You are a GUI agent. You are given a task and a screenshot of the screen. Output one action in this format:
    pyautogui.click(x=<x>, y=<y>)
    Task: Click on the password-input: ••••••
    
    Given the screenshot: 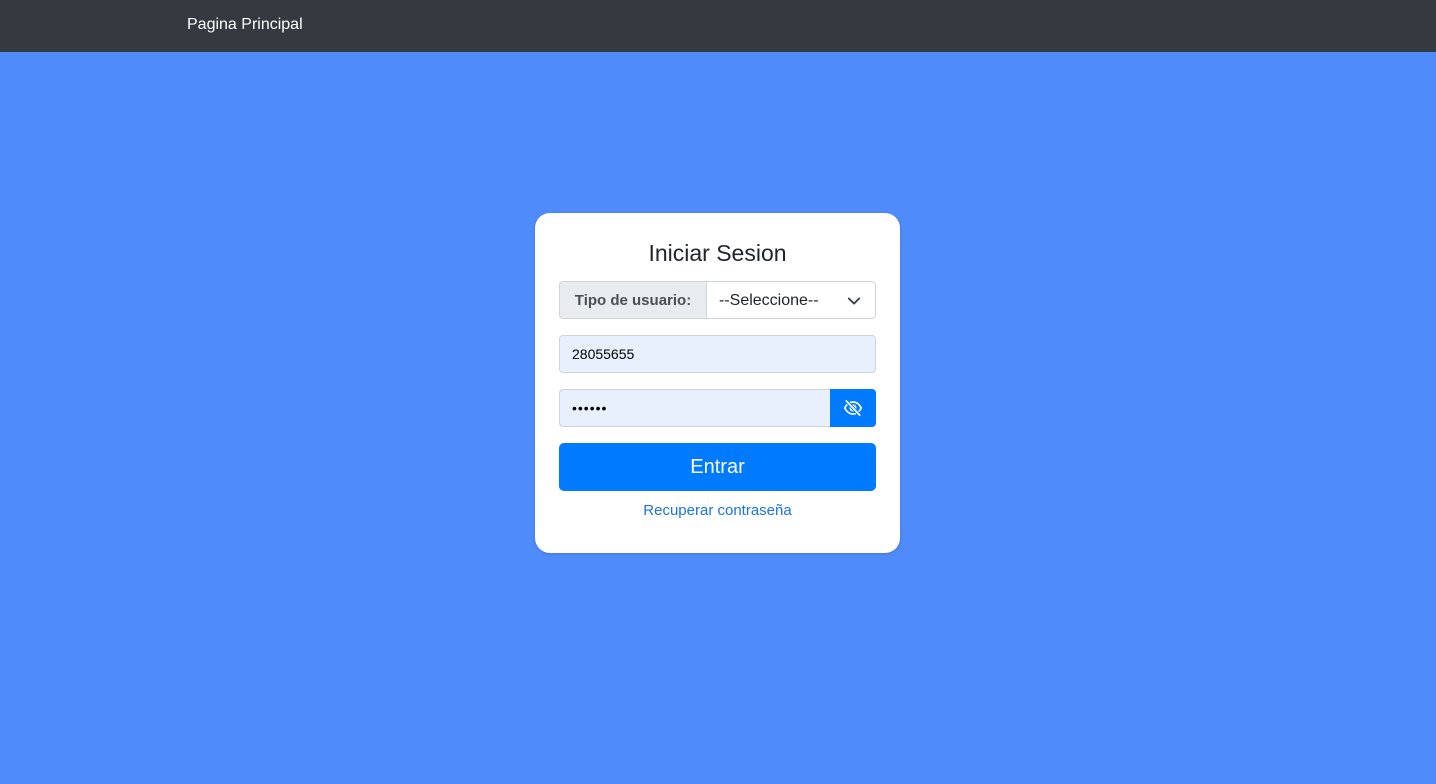 What is the action you would take?
    pyautogui.click(x=694, y=408)
    